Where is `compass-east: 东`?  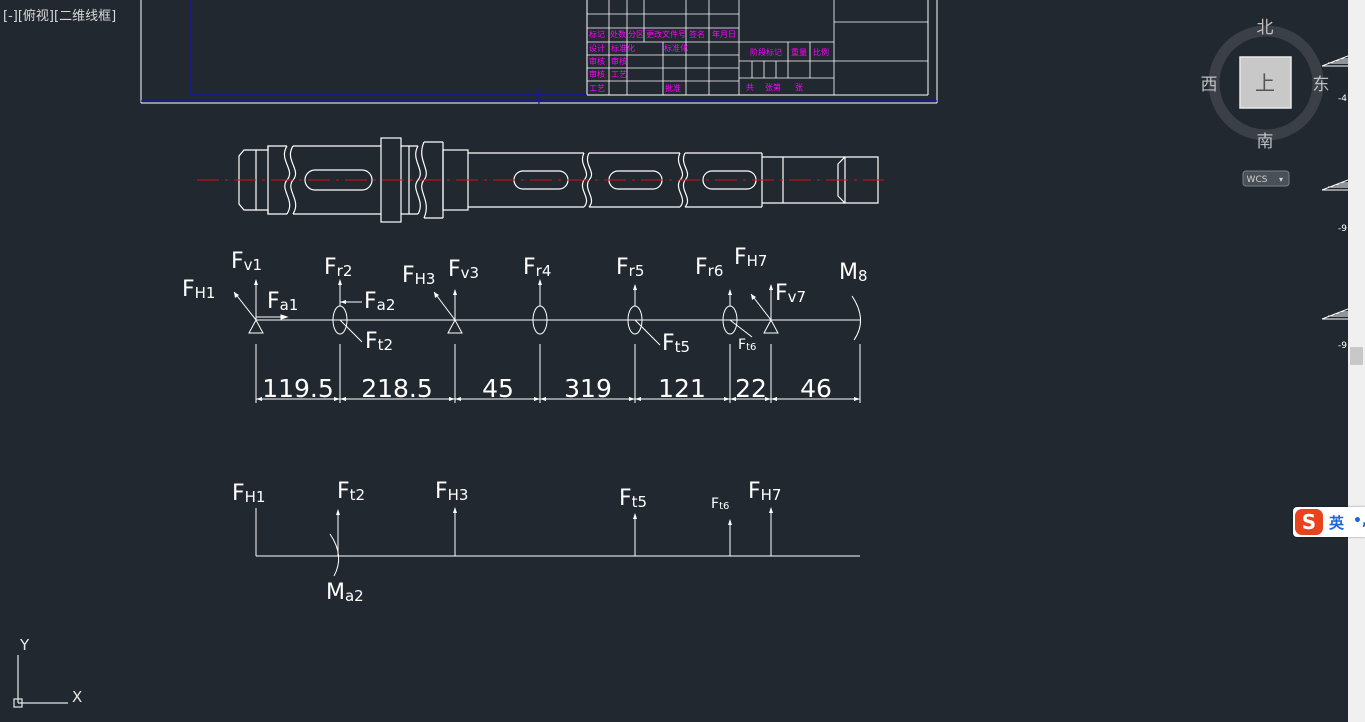 compass-east: 东 is located at coordinates (1321, 85).